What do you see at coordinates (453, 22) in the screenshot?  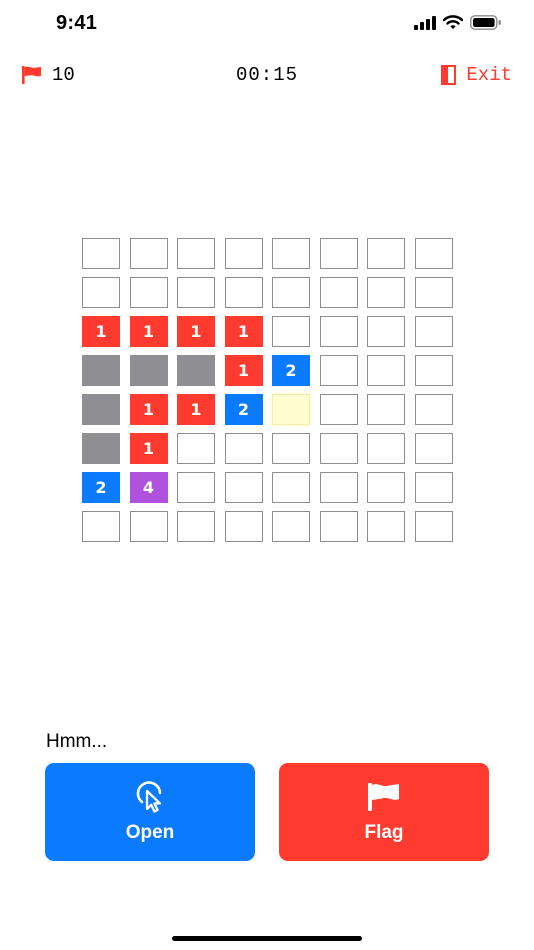 I see `wifi-icon` at bounding box center [453, 22].